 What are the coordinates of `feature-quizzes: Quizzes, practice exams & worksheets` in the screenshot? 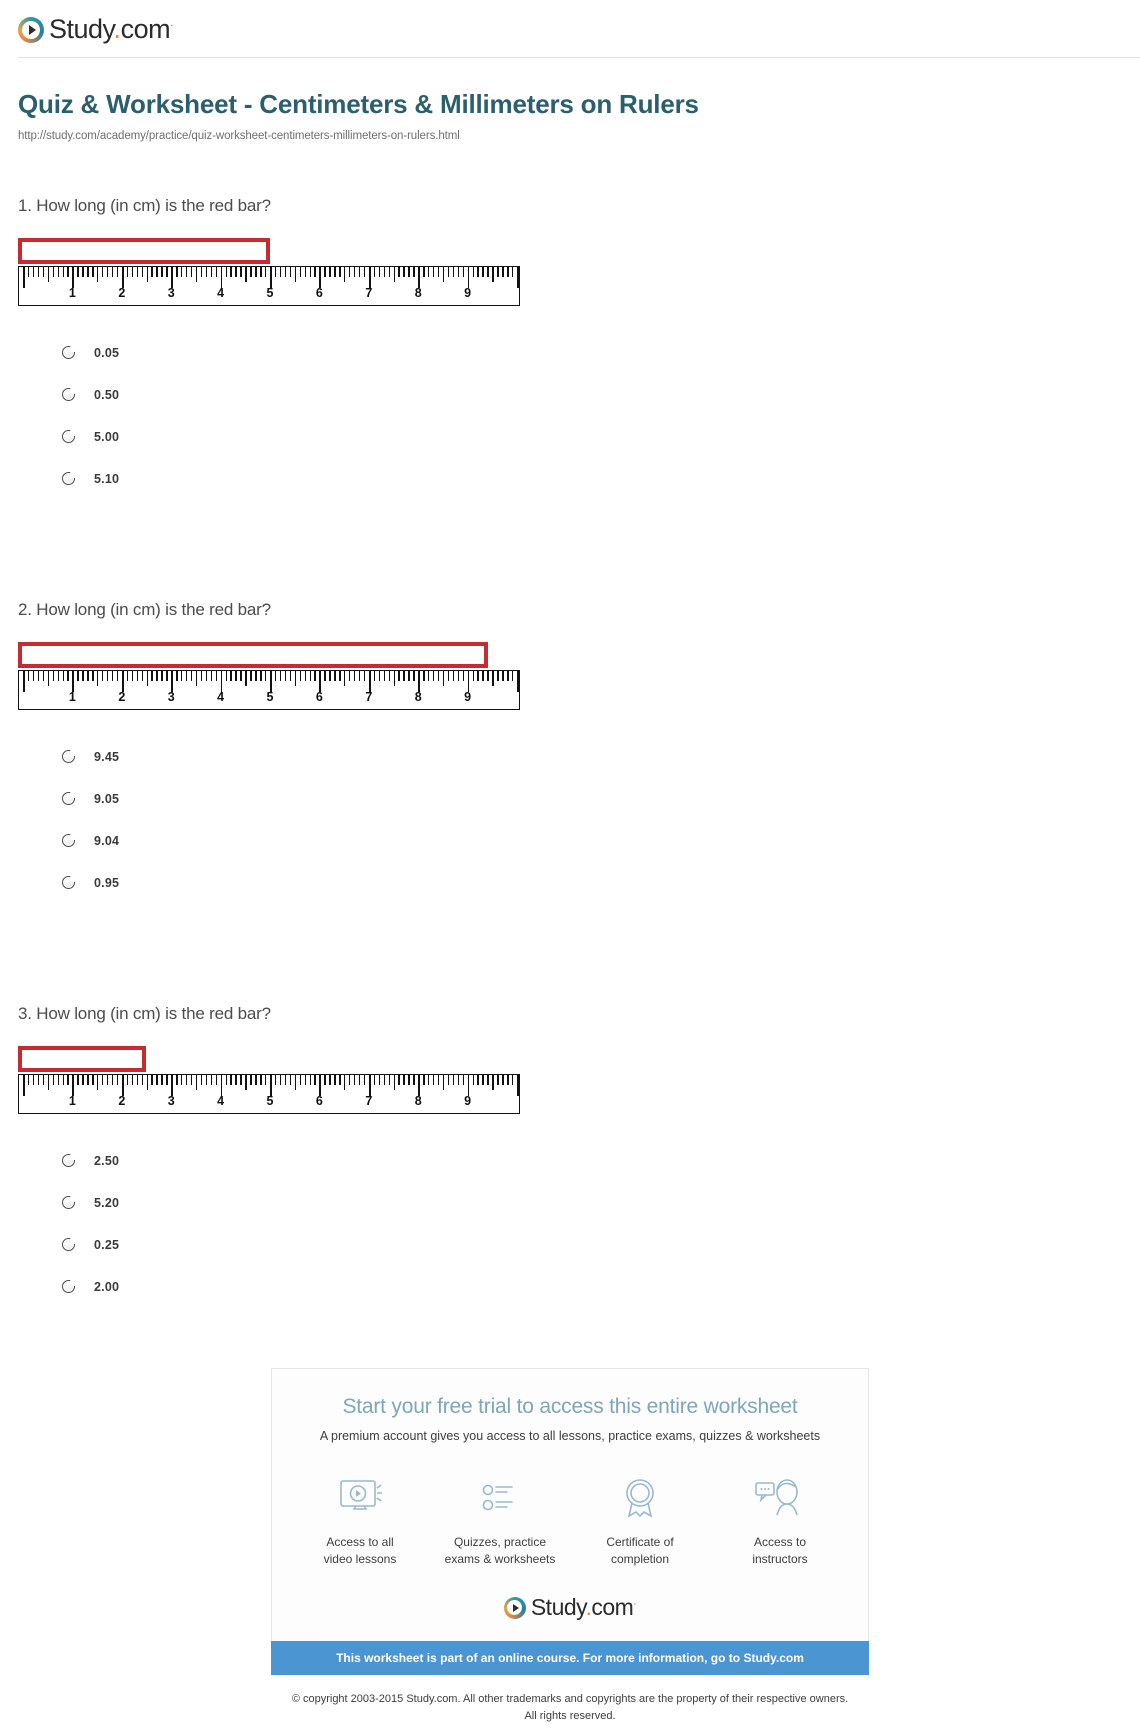 It's located at (500, 1521).